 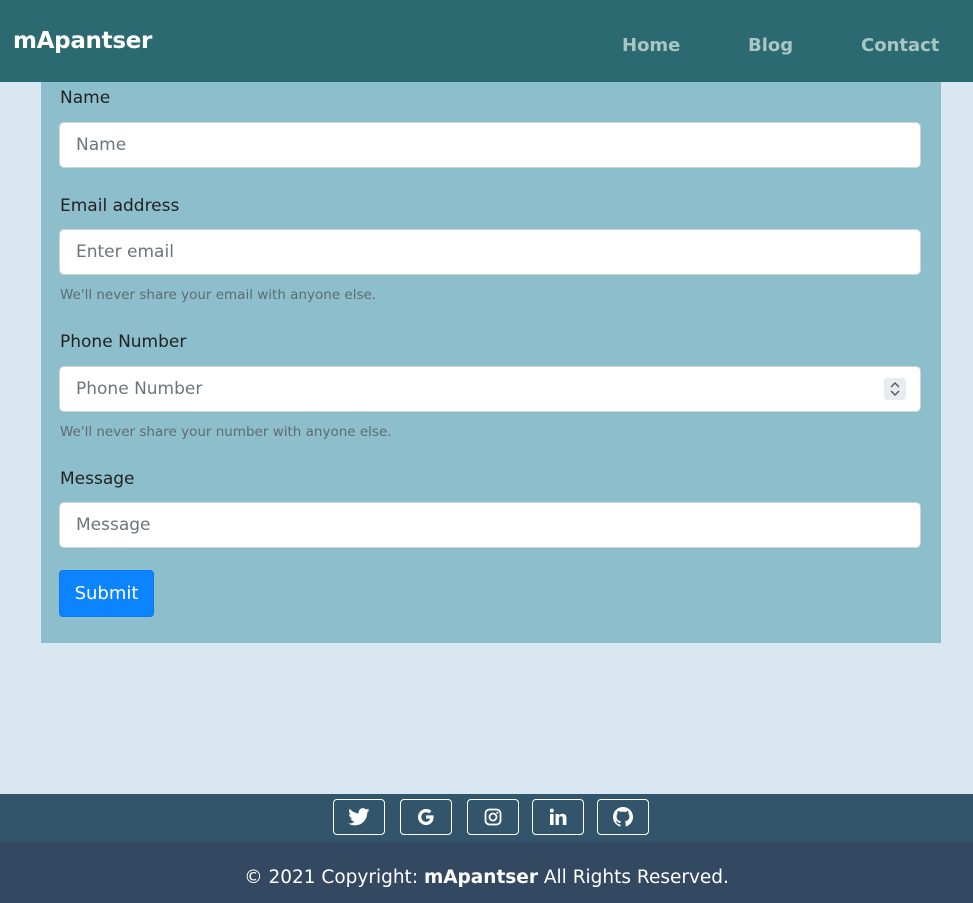 I want to click on twitter-icon, so click(x=359, y=817).